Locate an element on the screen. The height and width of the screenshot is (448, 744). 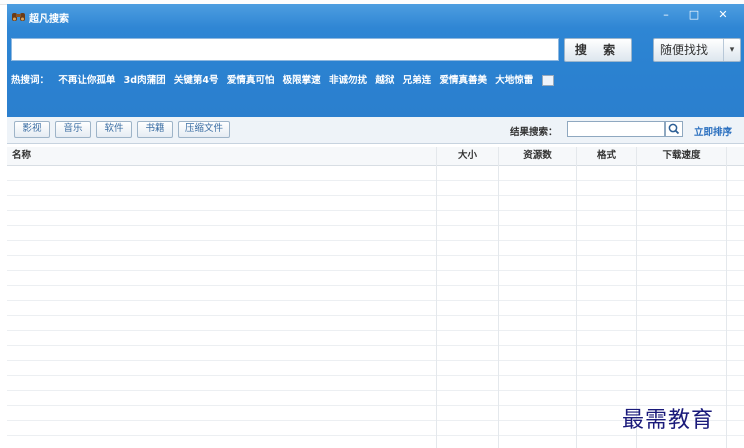
filter-search-button is located at coordinates (674, 129).